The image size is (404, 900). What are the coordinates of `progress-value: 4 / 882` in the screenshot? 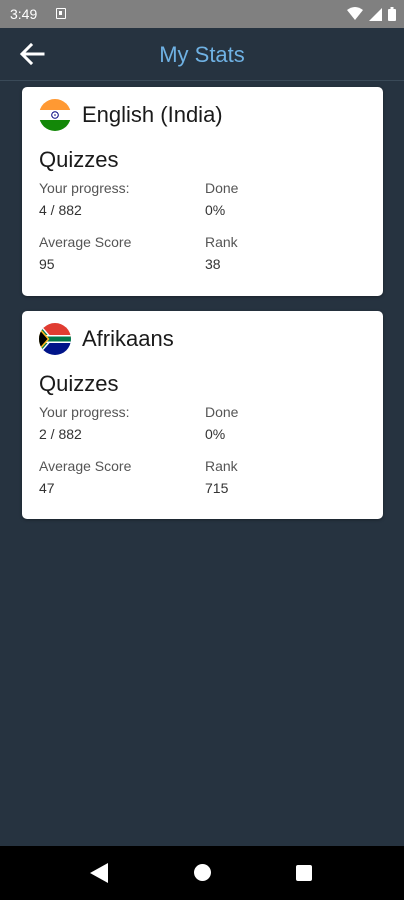 It's located at (60, 210).